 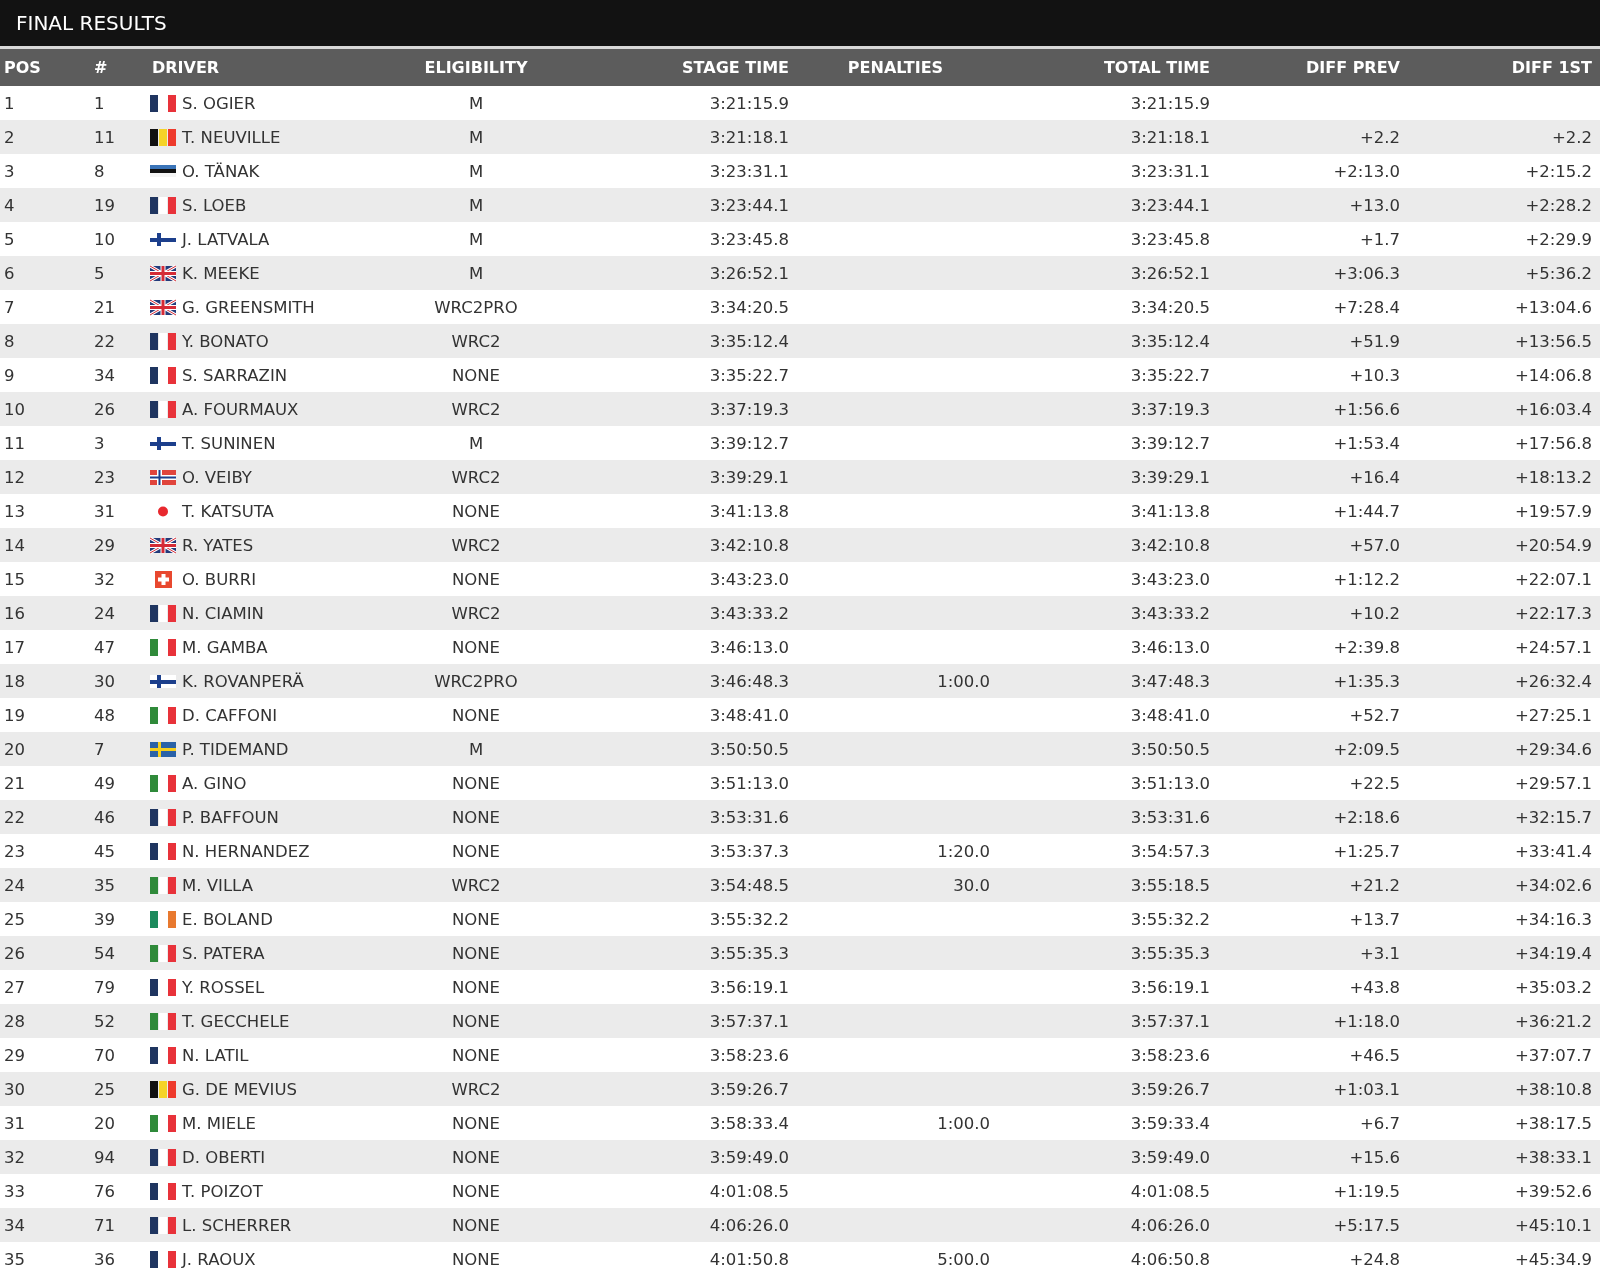 I want to click on car-number-cell-text: 30, so click(x=104, y=681).